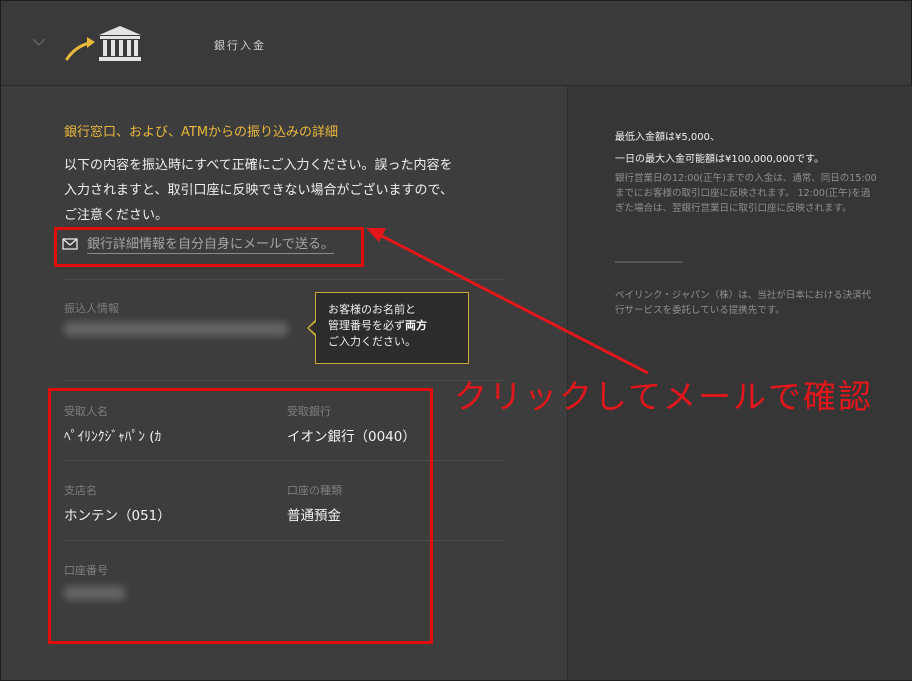 This screenshot has width=912, height=681. I want to click on annotation-text: クリックしてメールで確認, so click(664, 396).